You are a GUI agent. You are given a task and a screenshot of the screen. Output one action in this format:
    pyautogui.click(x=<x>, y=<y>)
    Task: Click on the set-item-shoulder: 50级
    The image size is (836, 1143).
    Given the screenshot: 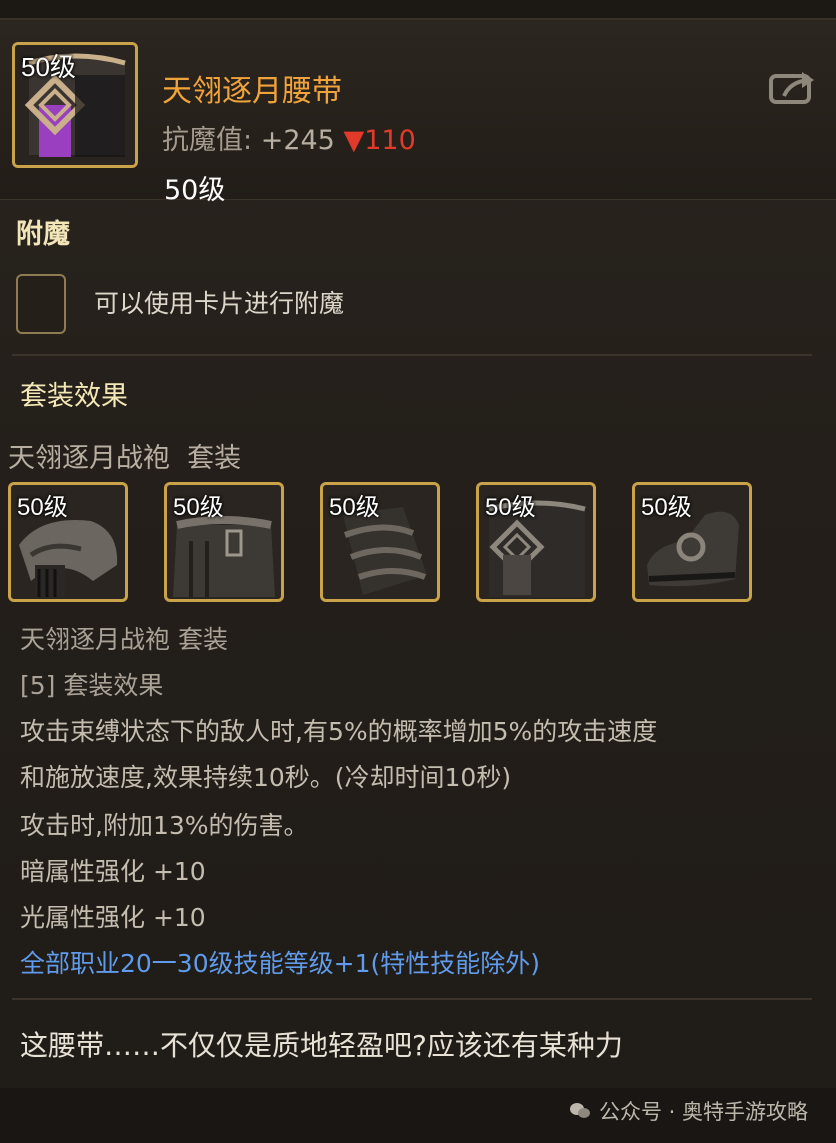 What is the action you would take?
    pyautogui.click(x=68, y=542)
    